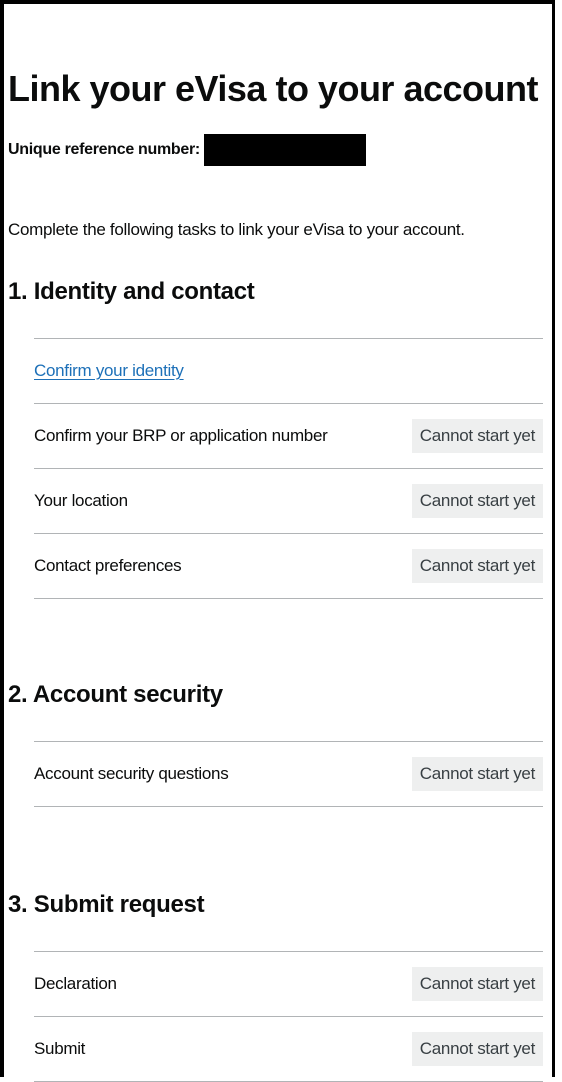 The height and width of the screenshot is (1082, 562). Describe the element at coordinates (288, 984) in the screenshot. I see `task-row-declaration: Declaration Cannot start yet` at that location.